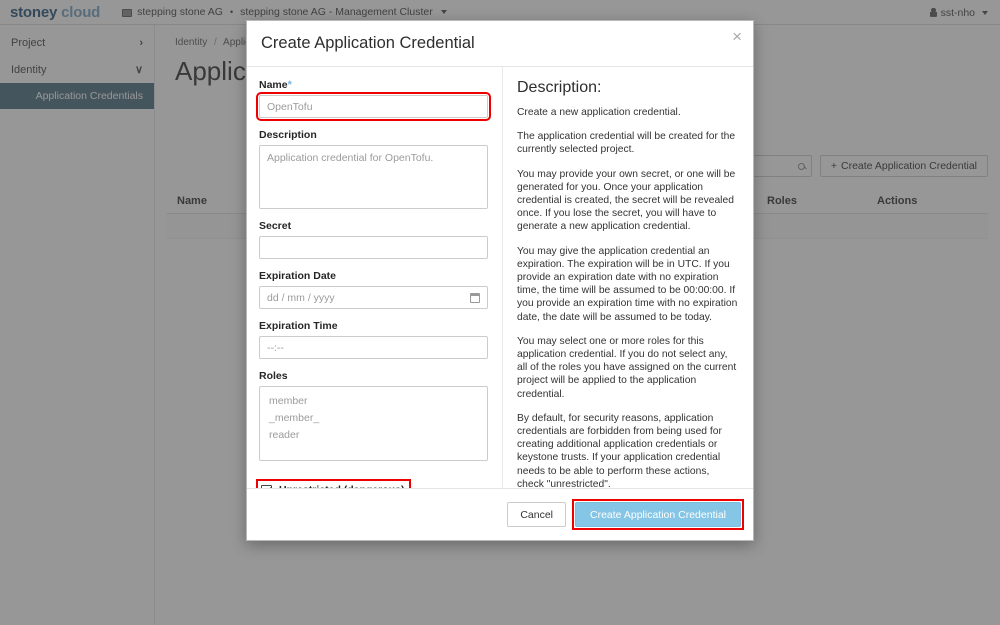  Describe the element at coordinates (273, 85) in the screenshot. I see `field-name-label-text: Name` at that location.